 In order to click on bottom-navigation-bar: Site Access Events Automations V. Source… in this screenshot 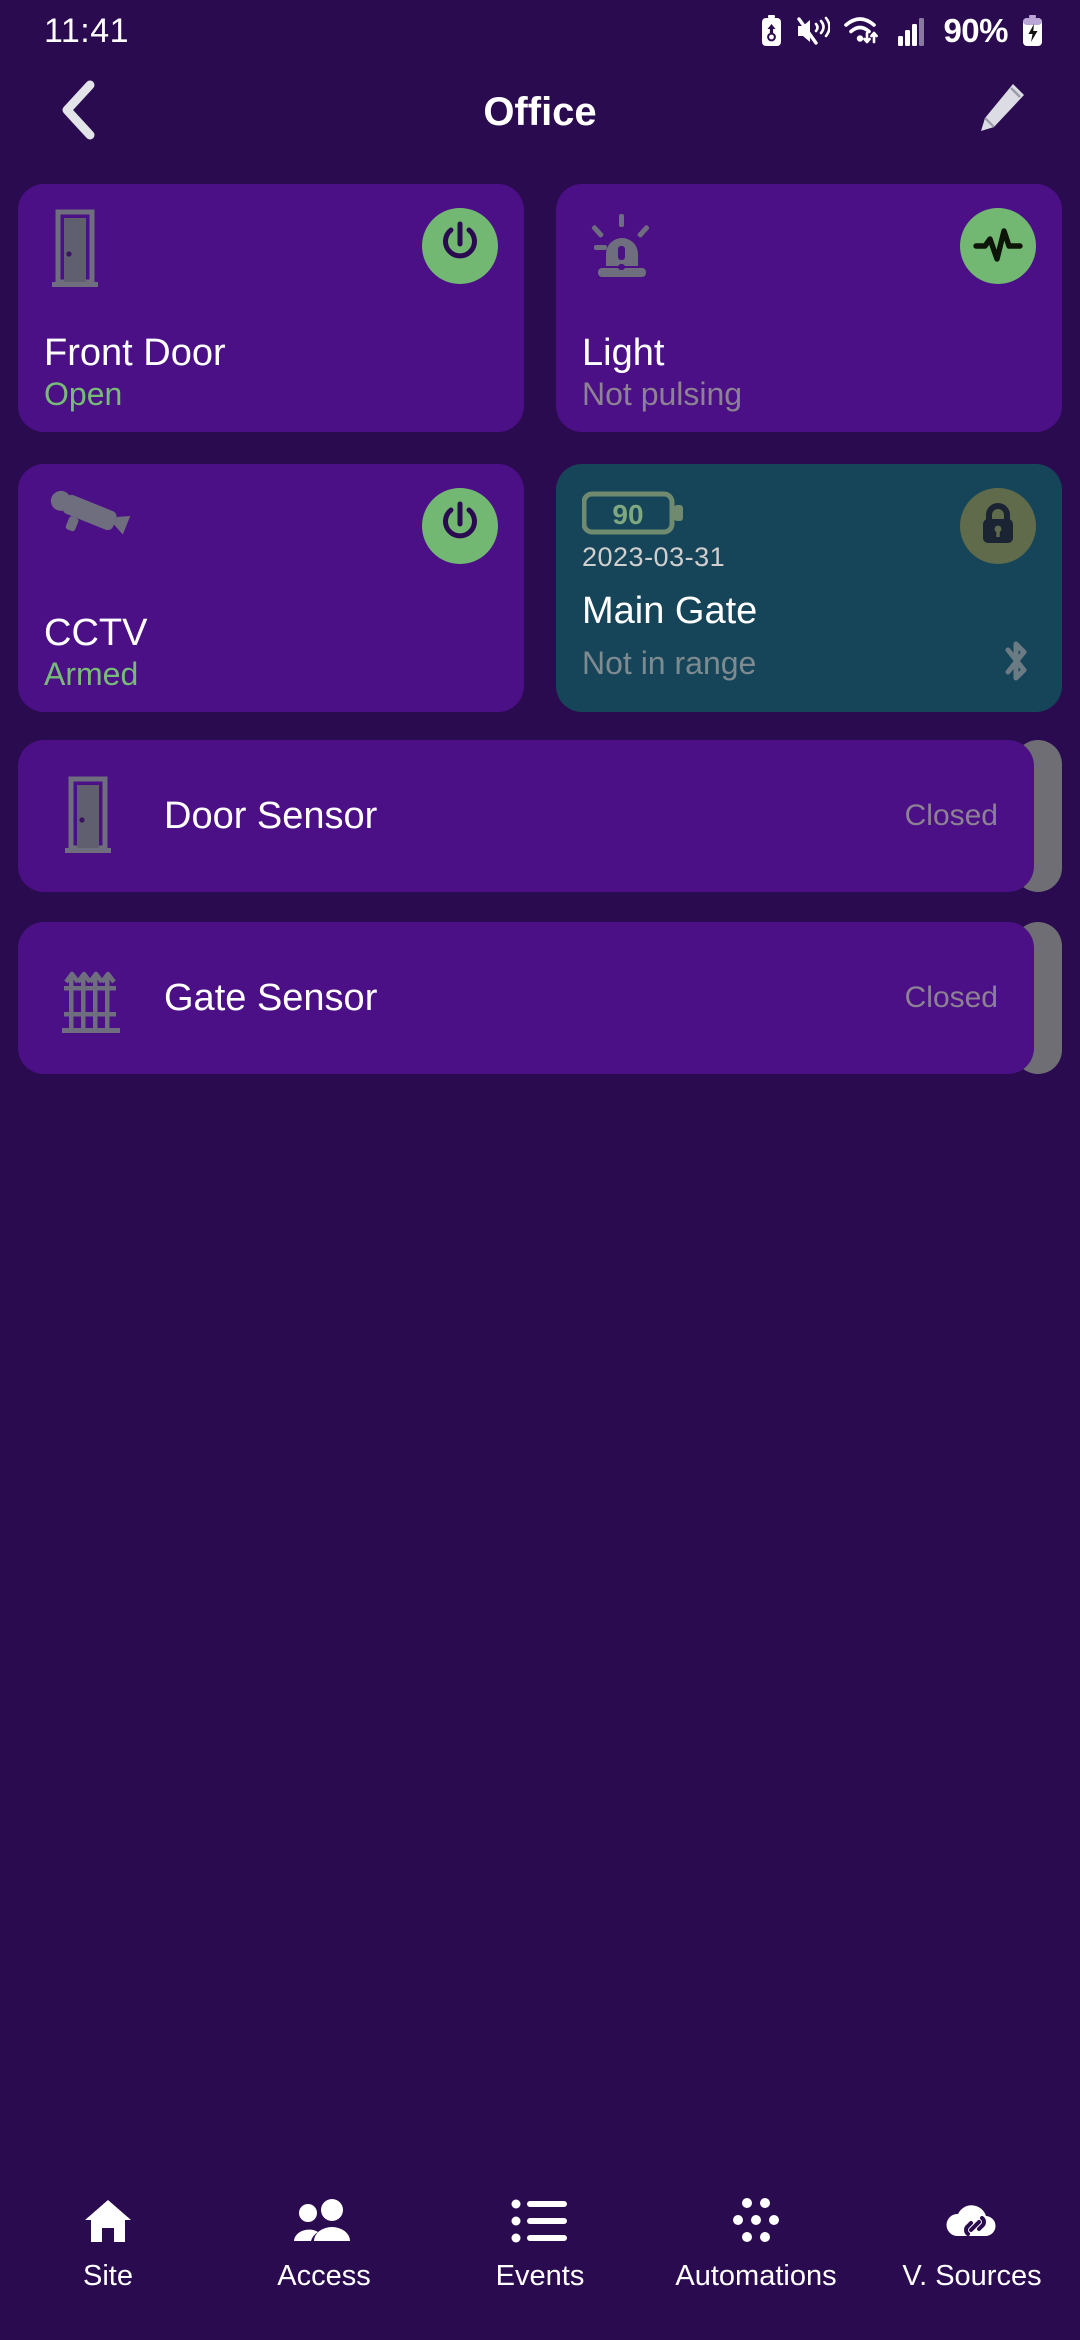, I will do `click(540, 2254)`.